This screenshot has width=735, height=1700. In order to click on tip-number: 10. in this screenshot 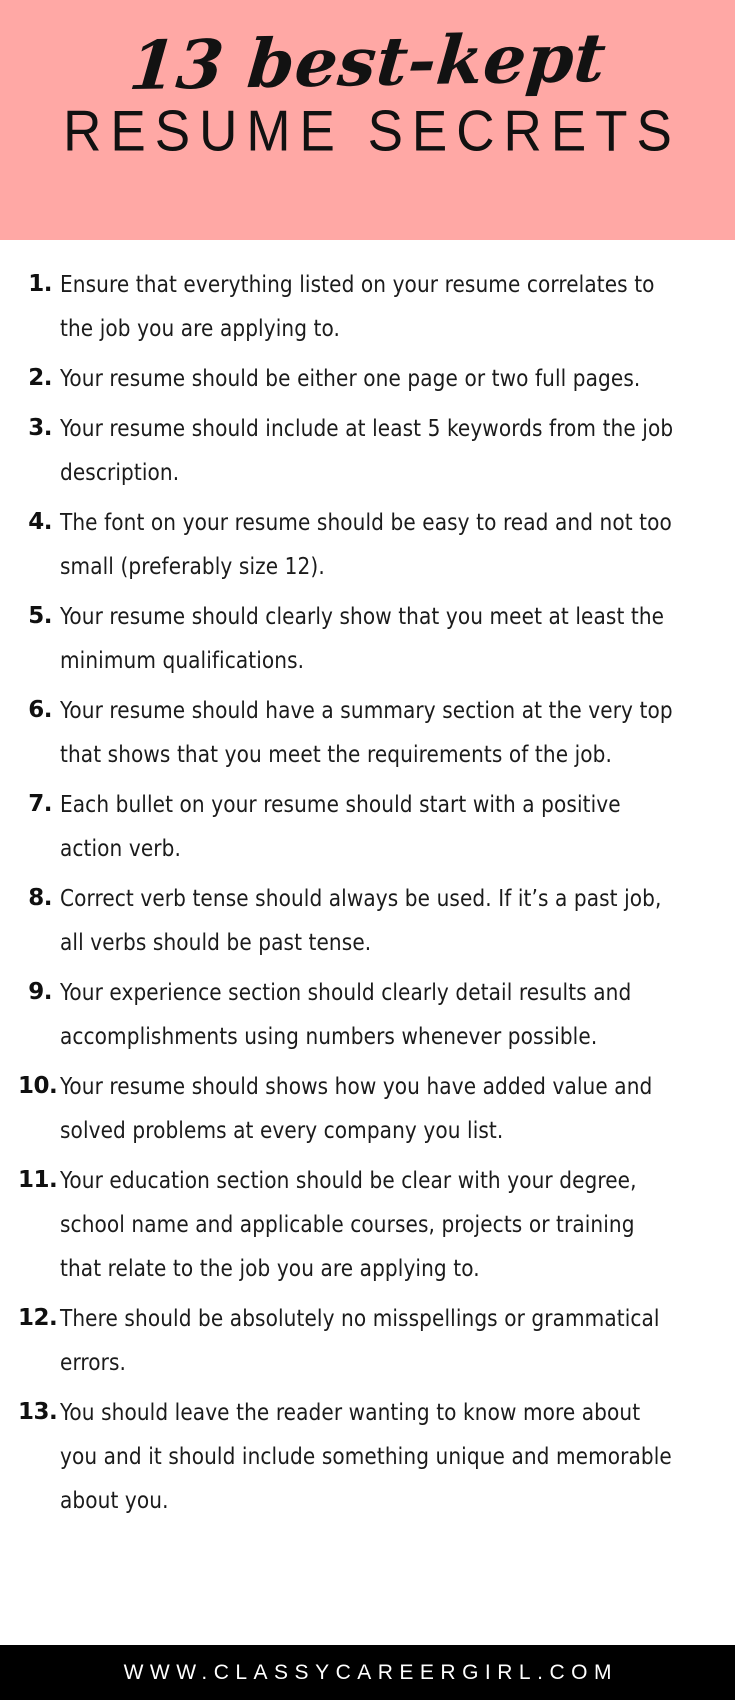, I will do `click(38, 1086)`.